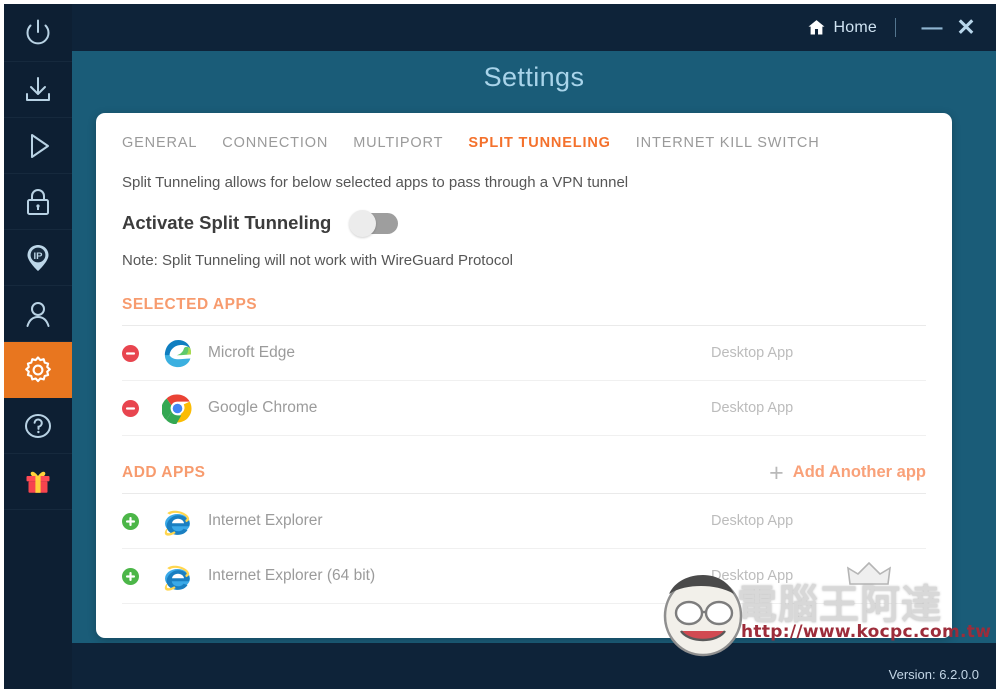 This screenshot has width=1000, height=693. Describe the element at coordinates (534, 666) in the screenshot. I see `bottom-bar` at that location.